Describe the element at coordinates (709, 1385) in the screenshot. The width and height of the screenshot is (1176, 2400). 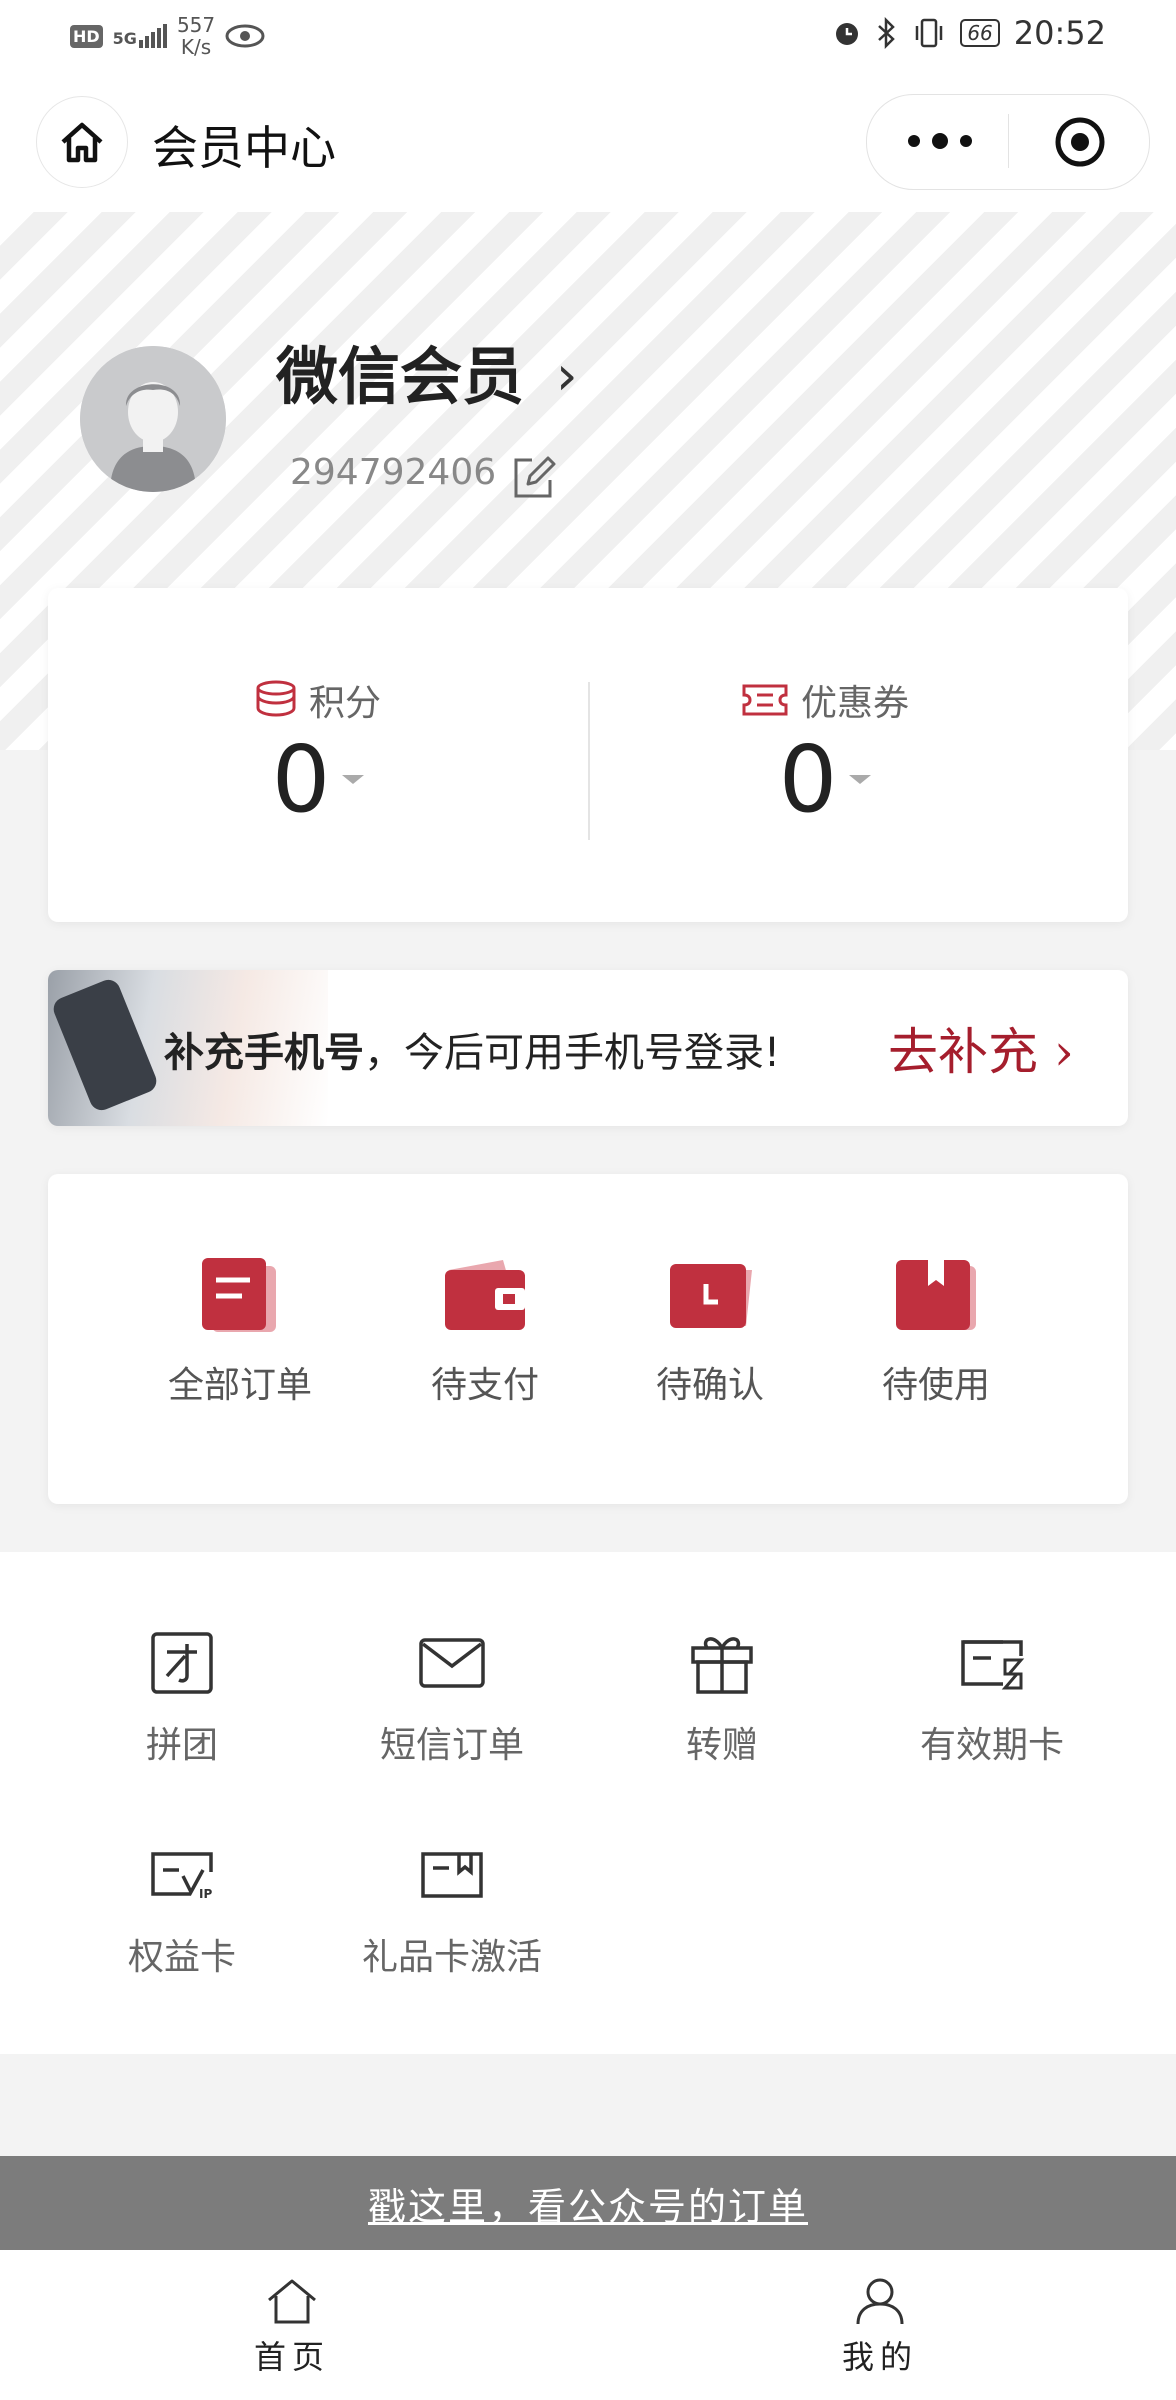
I see `order-pending-confirm-label: 待确认` at that location.